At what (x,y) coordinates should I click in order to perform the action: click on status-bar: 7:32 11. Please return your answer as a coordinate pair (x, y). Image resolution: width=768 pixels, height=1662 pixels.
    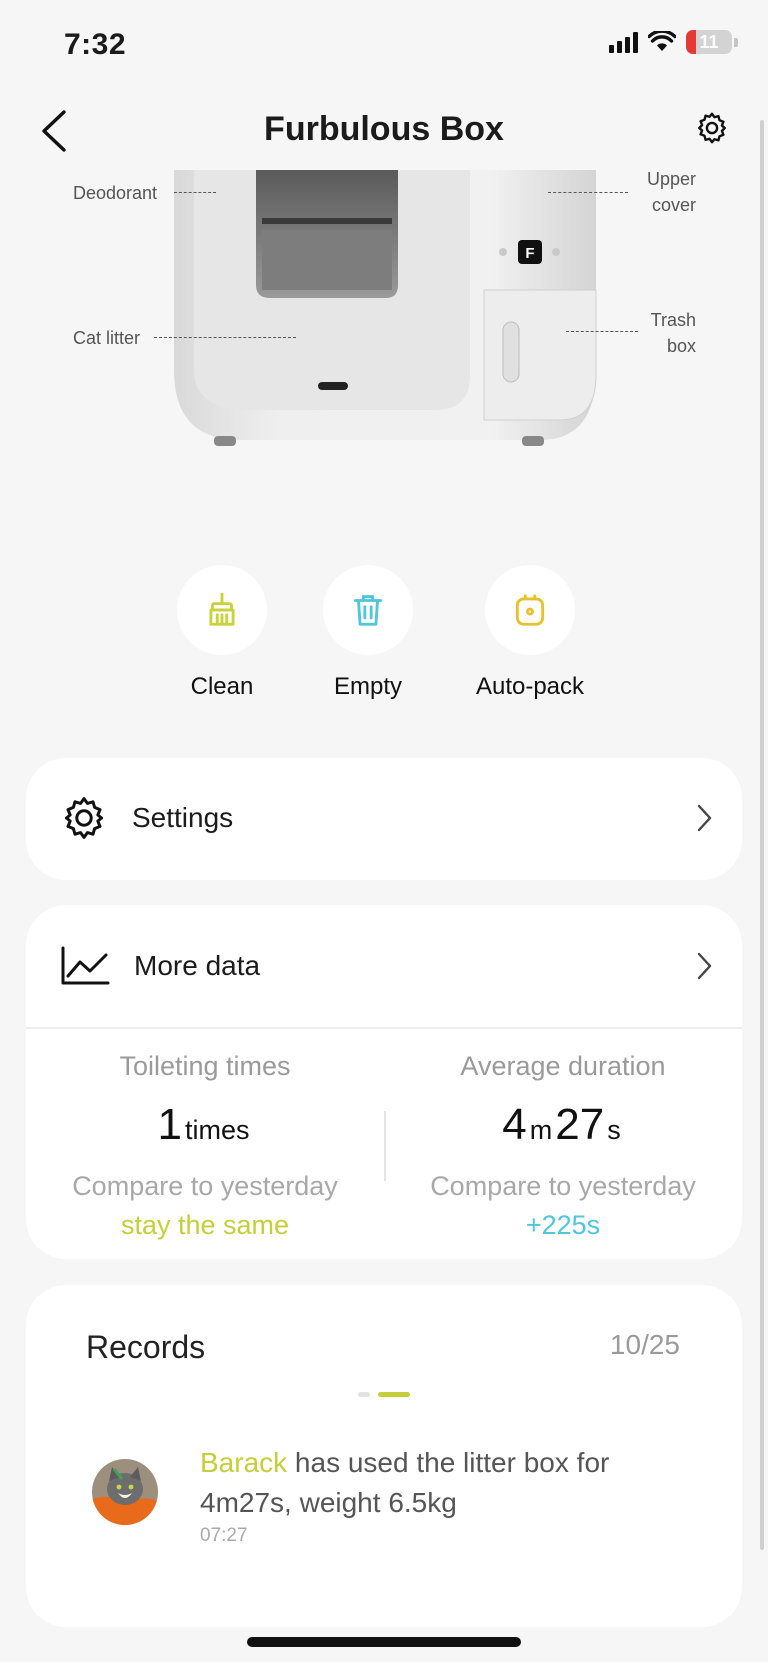
    Looking at the image, I should click on (384, 45).